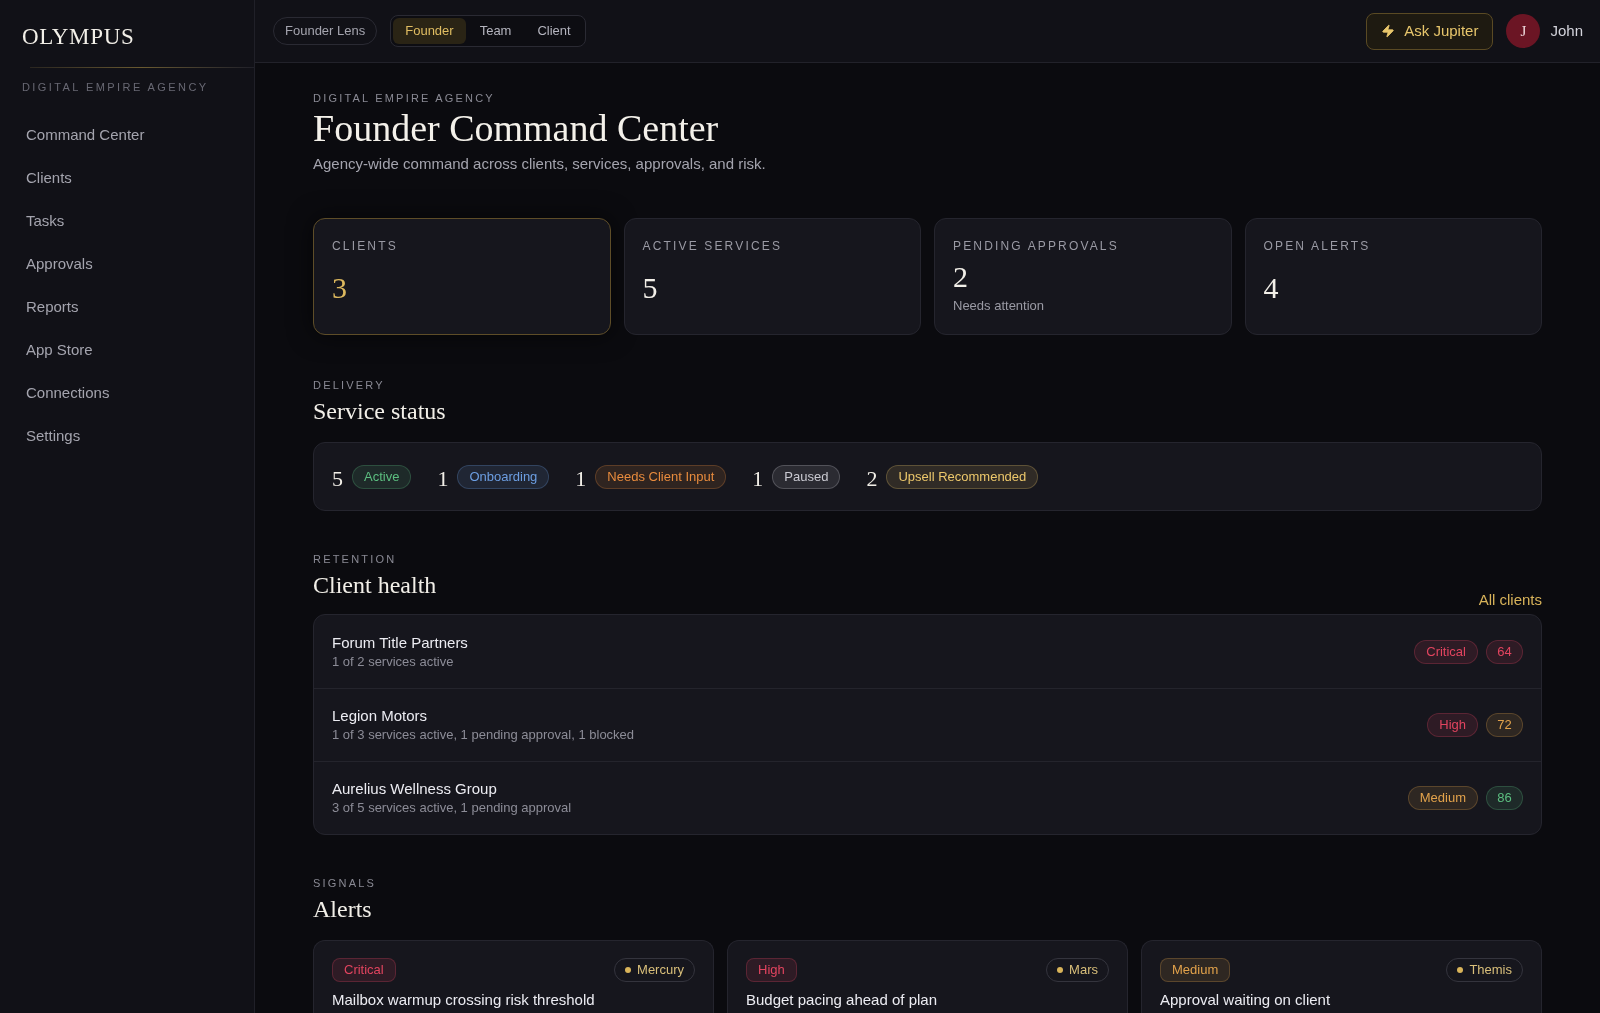  I want to click on stat-value: 3, so click(340, 287).